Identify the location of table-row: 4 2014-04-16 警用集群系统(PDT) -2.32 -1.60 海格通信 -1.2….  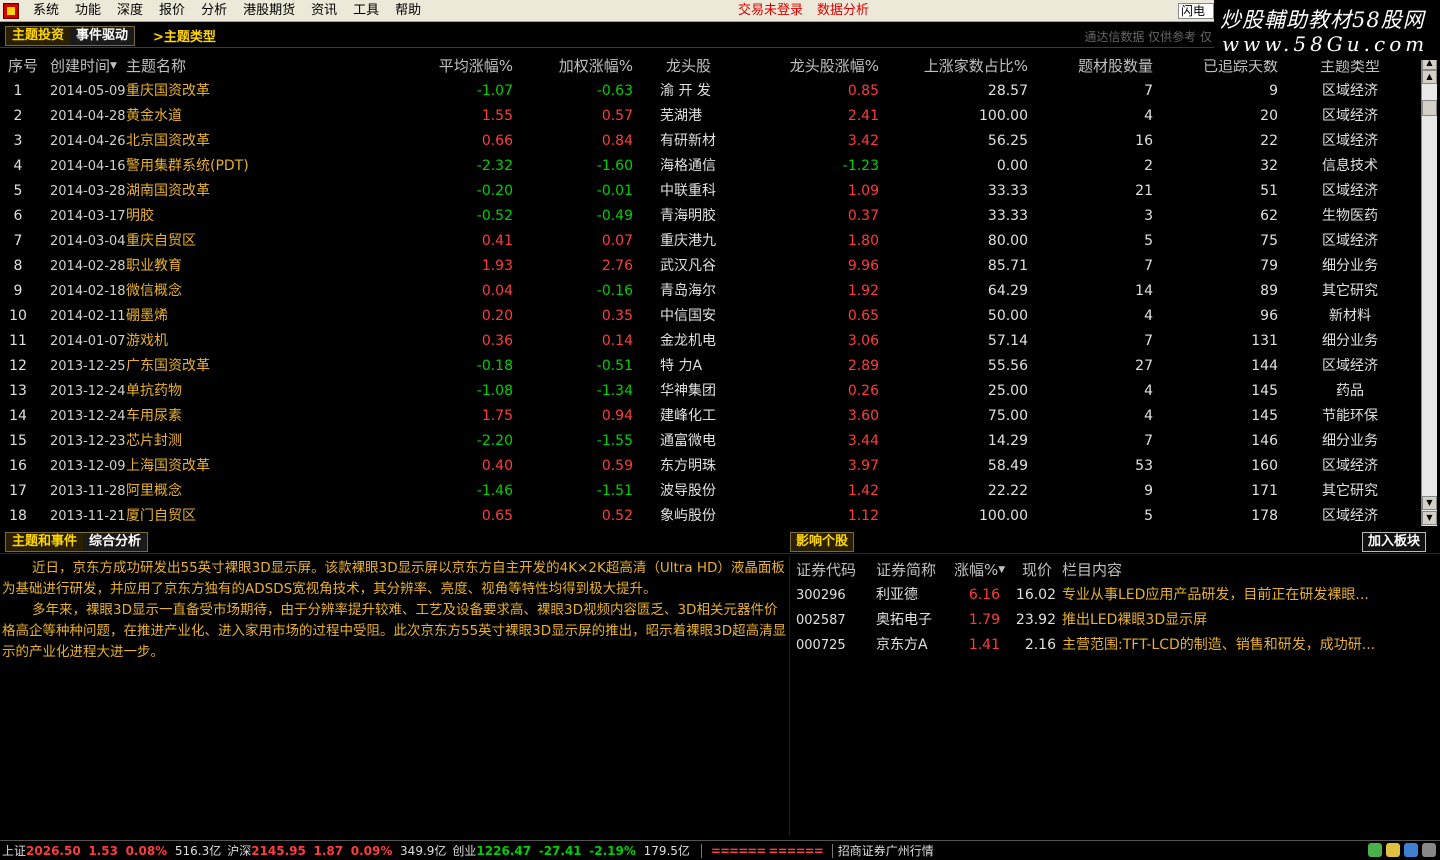
(710, 166).